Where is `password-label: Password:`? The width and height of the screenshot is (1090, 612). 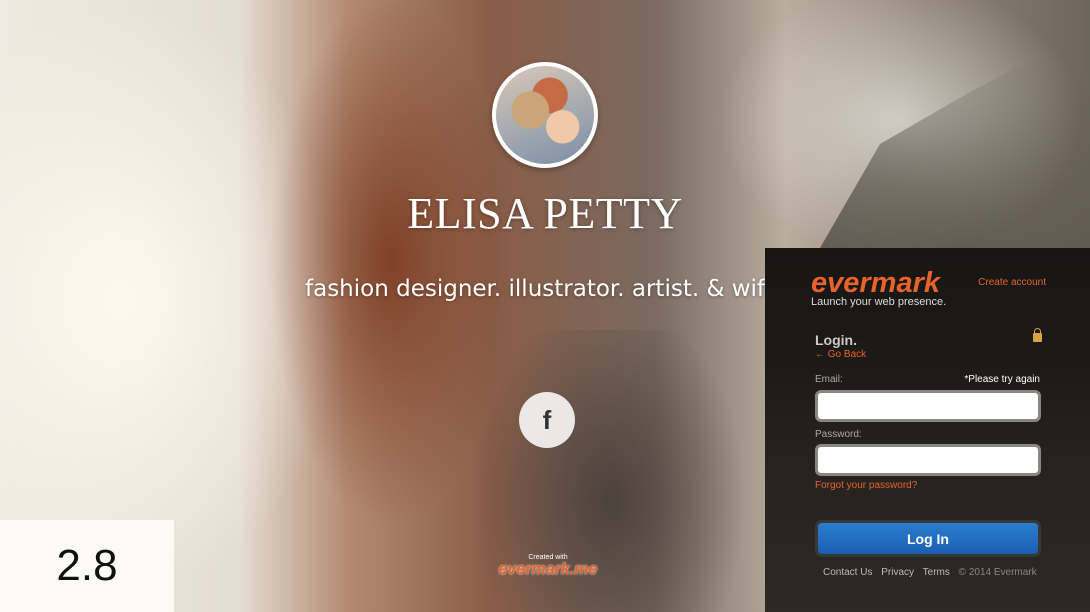 password-label: Password: is located at coordinates (838, 434).